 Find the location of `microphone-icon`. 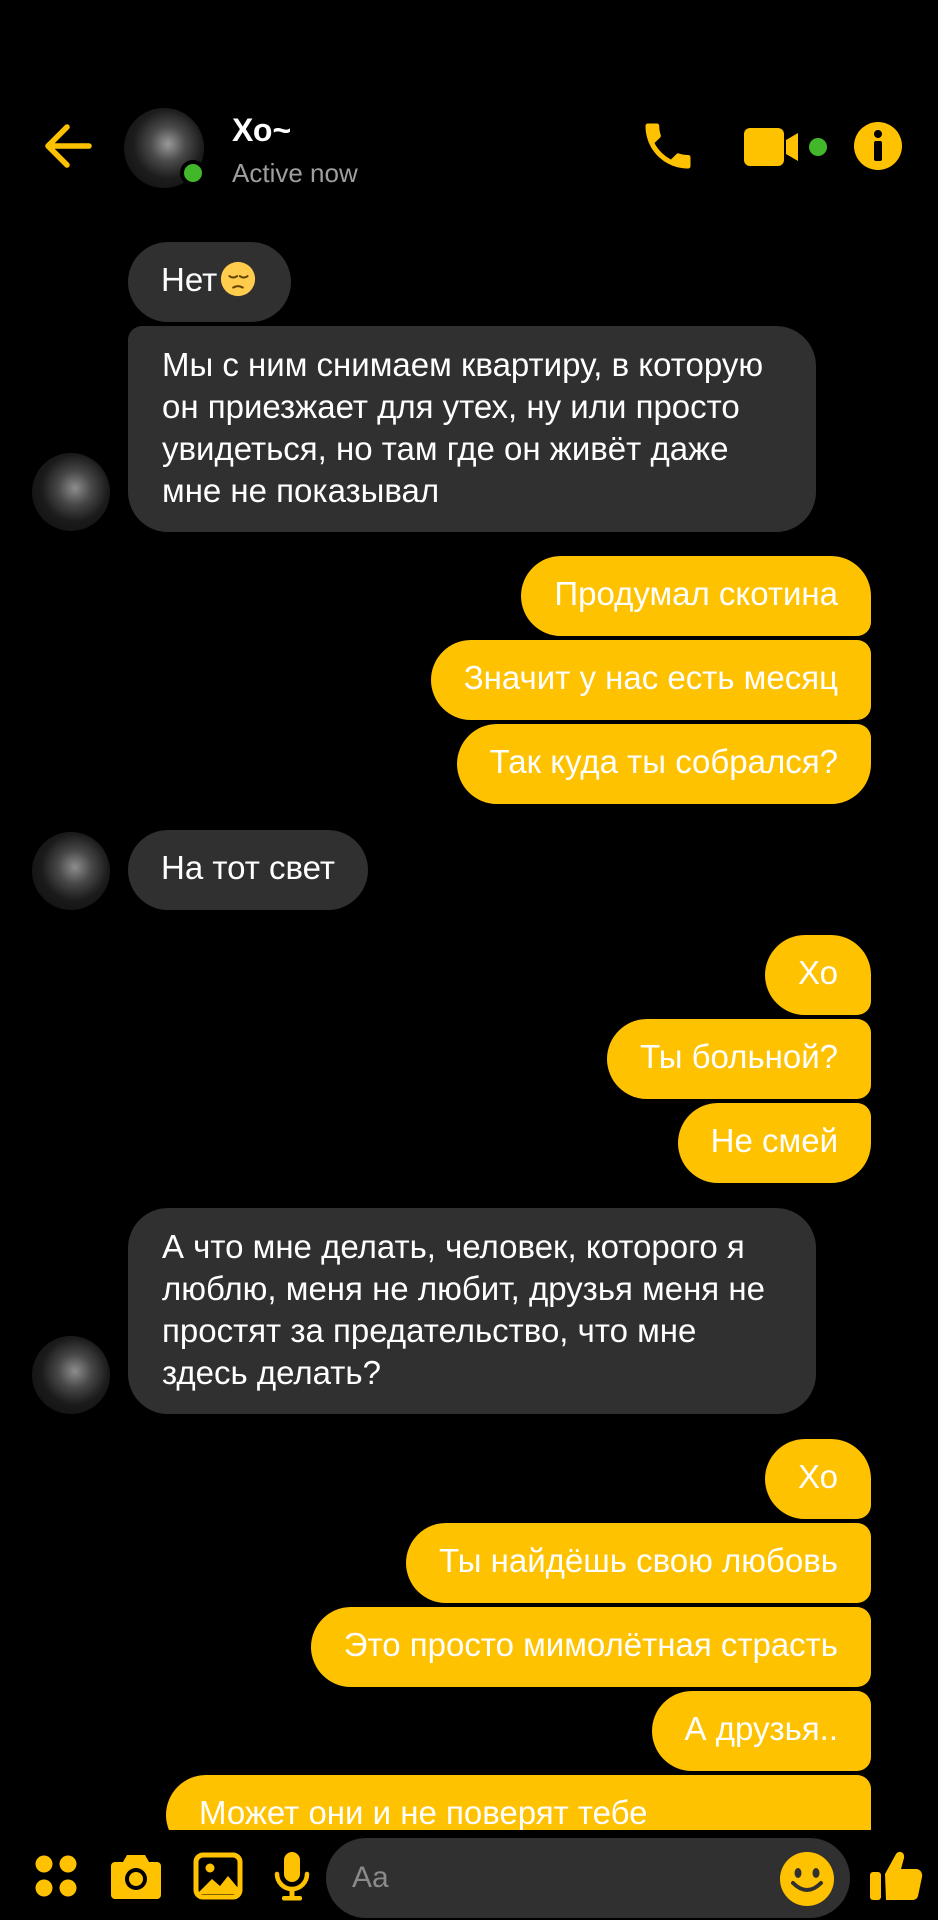

microphone-icon is located at coordinates (292, 1876).